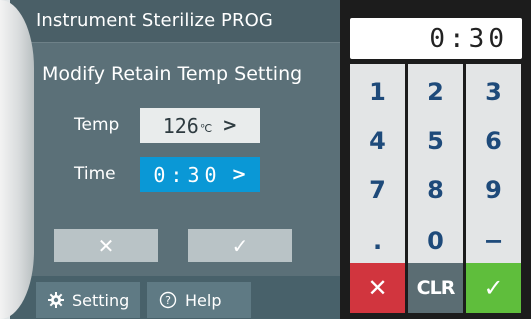 This screenshot has height=319, width=531. What do you see at coordinates (377, 240) in the screenshot?
I see `key-decimal: .` at bounding box center [377, 240].